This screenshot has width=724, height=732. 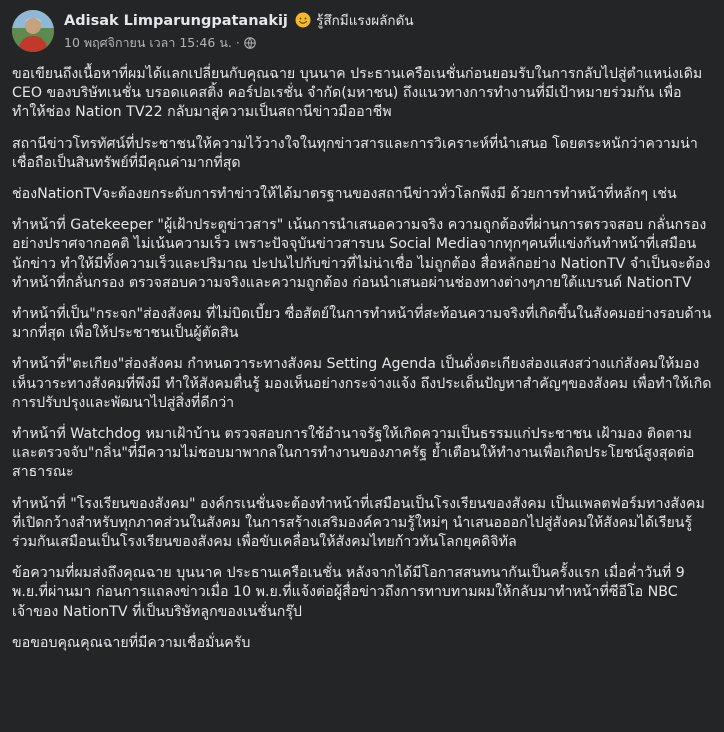 I want to click on avatar-photo, so click(x=33, y=31).